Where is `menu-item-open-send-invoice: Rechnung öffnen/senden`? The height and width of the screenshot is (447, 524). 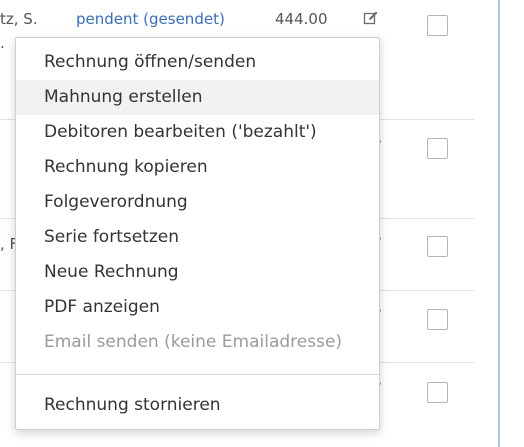 menu-item-open-send-invoice: Rechnung öffnen/senden is located at coordinates (197, 62).